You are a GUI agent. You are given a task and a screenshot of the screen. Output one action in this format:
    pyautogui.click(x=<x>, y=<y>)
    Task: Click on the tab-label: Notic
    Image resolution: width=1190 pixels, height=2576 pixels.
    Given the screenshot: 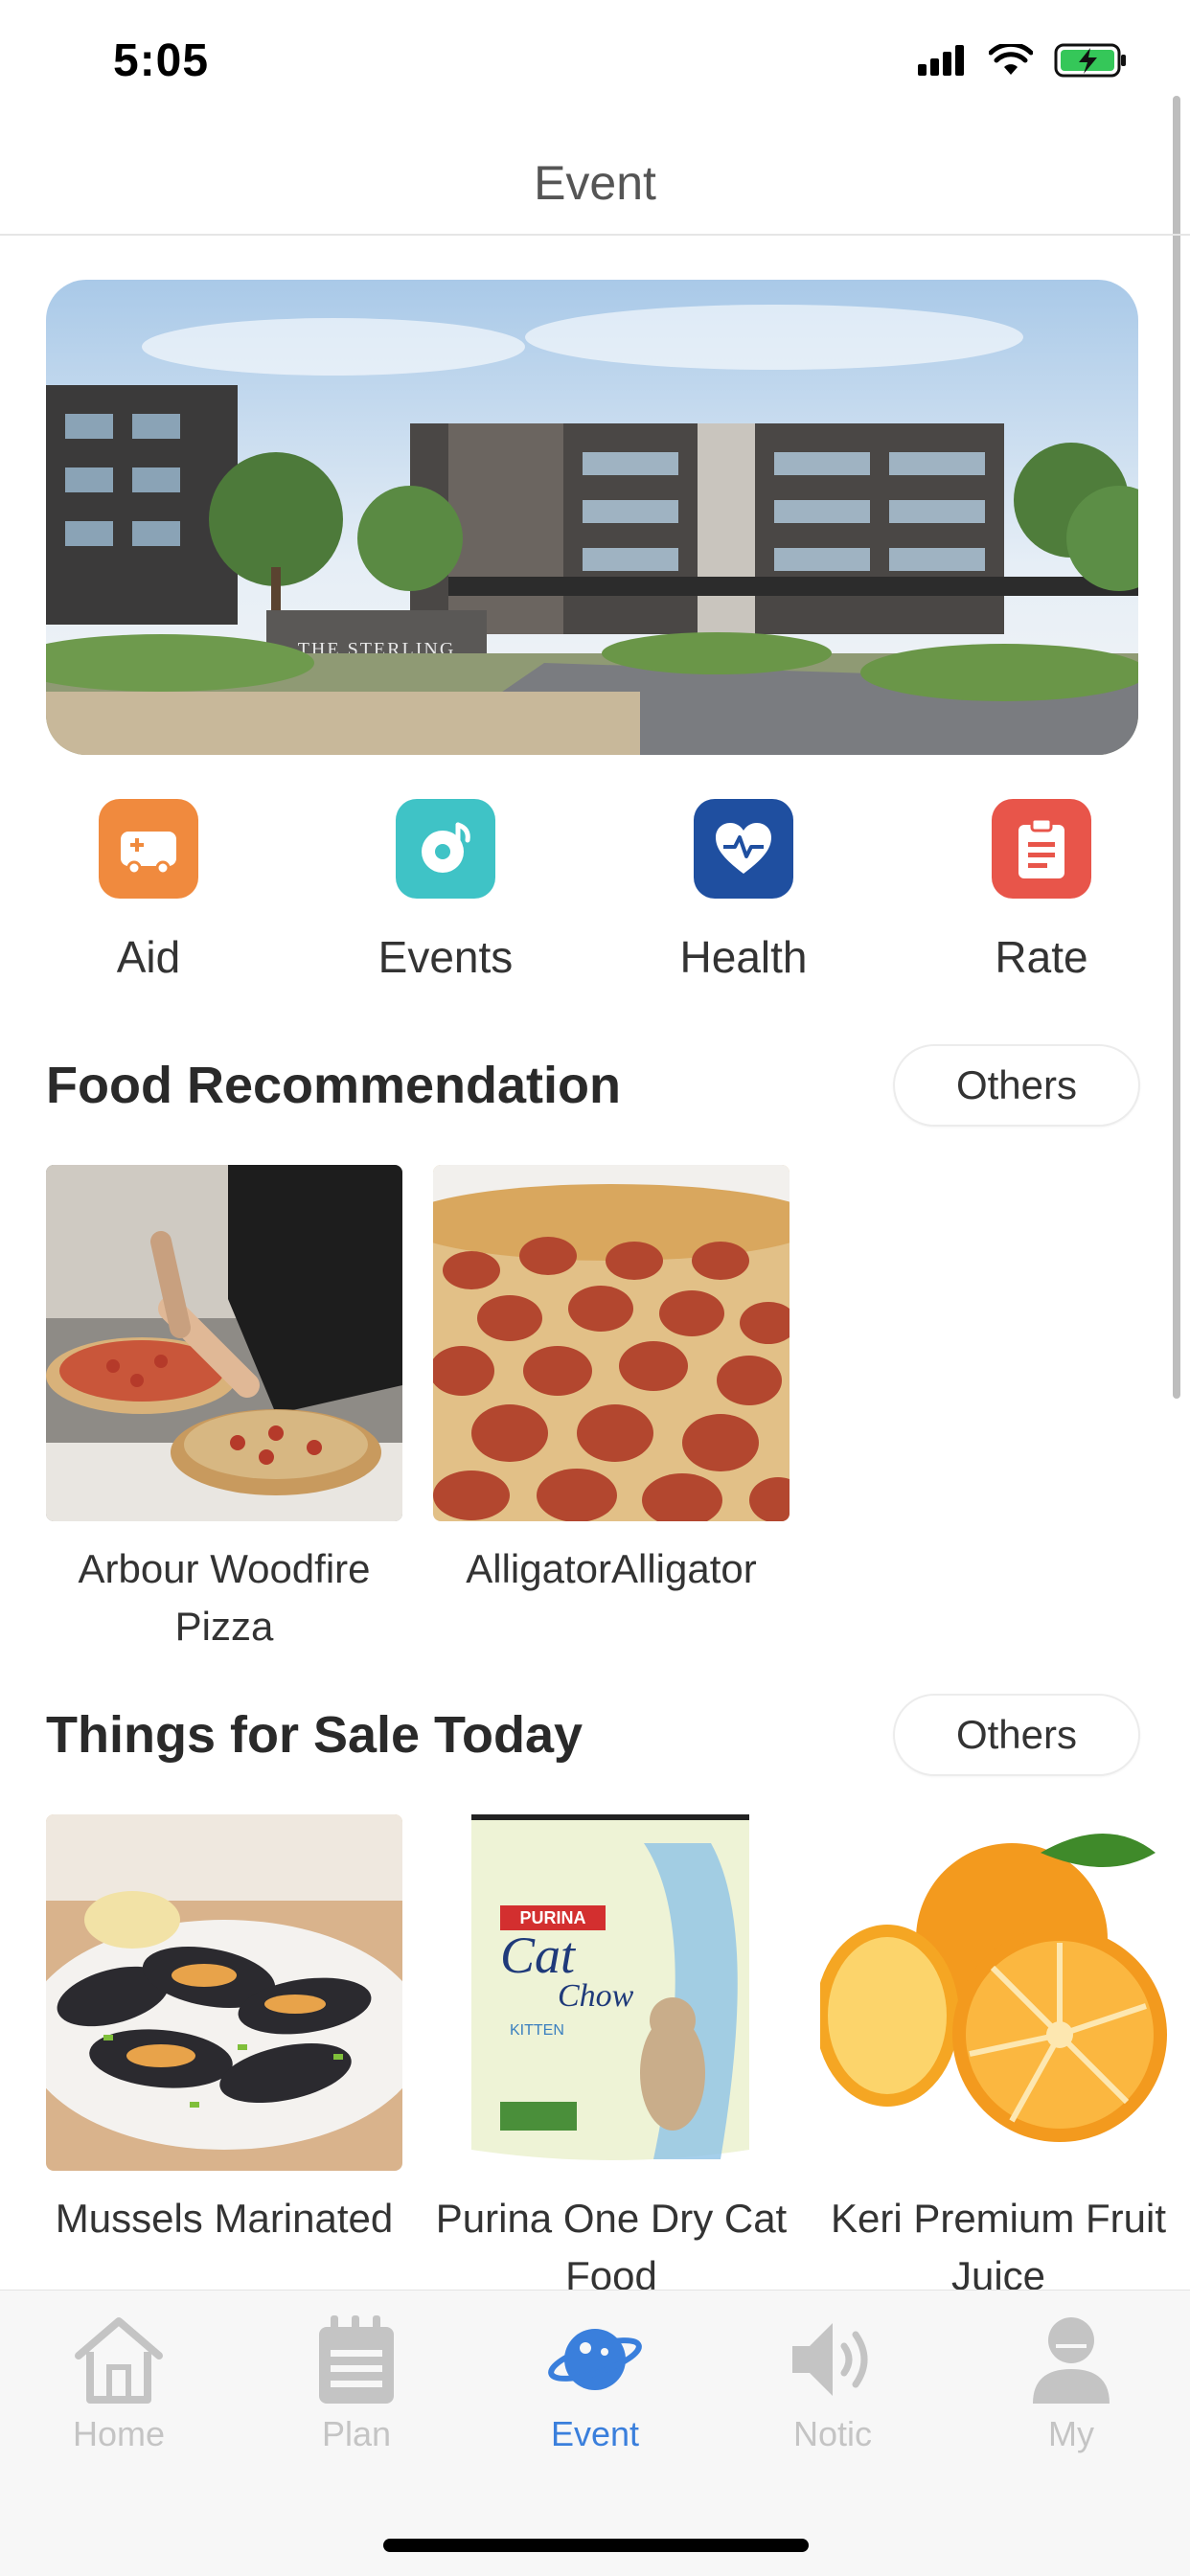 What is the action you would take?
    pyautogui.click(x=833, y=2433)
    